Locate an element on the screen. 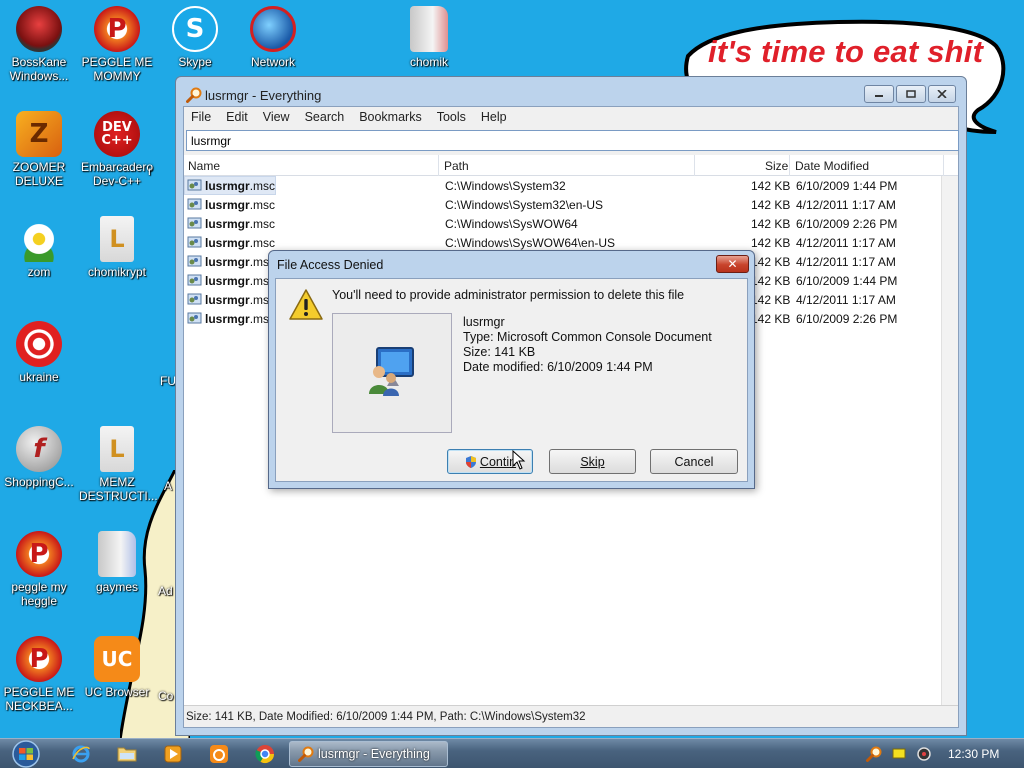 This screenshot has width=1024, height=768. minimize-button is located at coordinates (879, 94).